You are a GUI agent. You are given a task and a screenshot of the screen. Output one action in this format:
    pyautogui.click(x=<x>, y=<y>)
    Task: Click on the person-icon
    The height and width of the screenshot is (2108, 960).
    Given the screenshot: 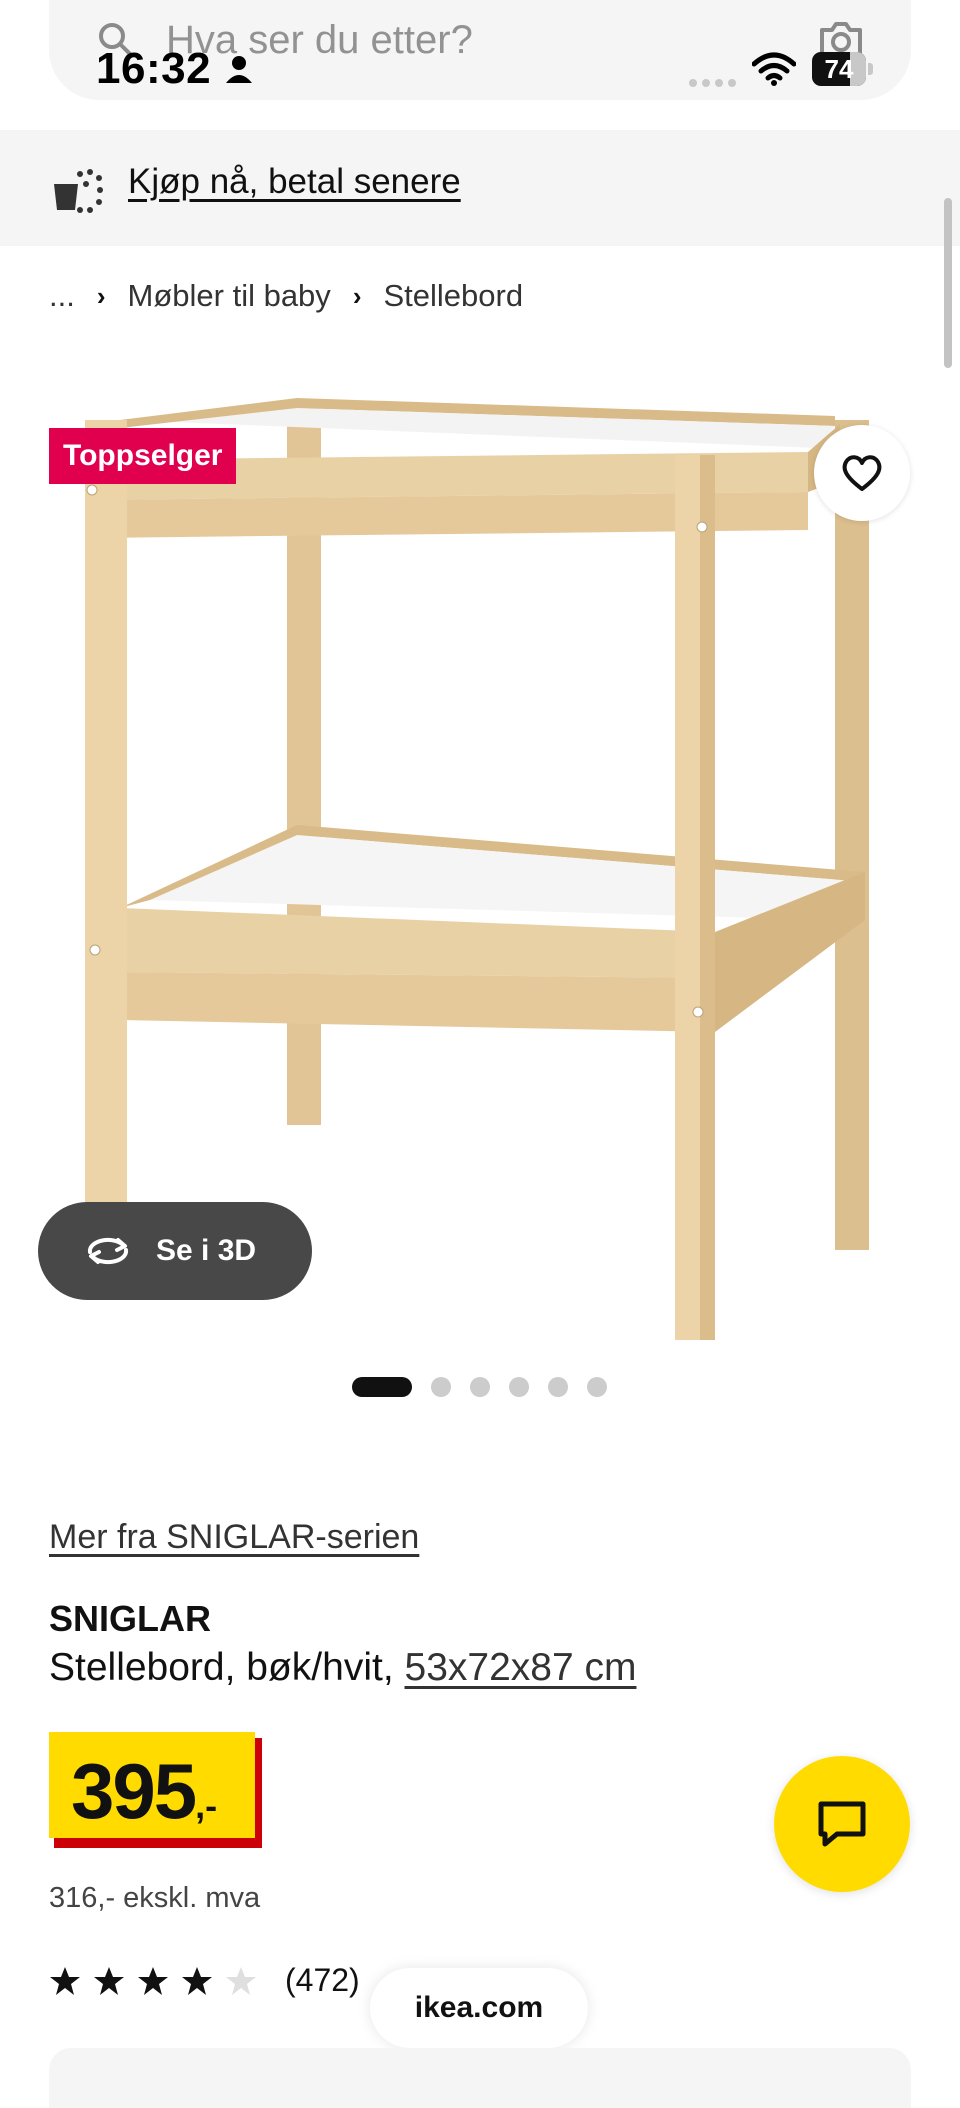 What is the action you would take?
    pyautogui.click(x=239, y=69)
    